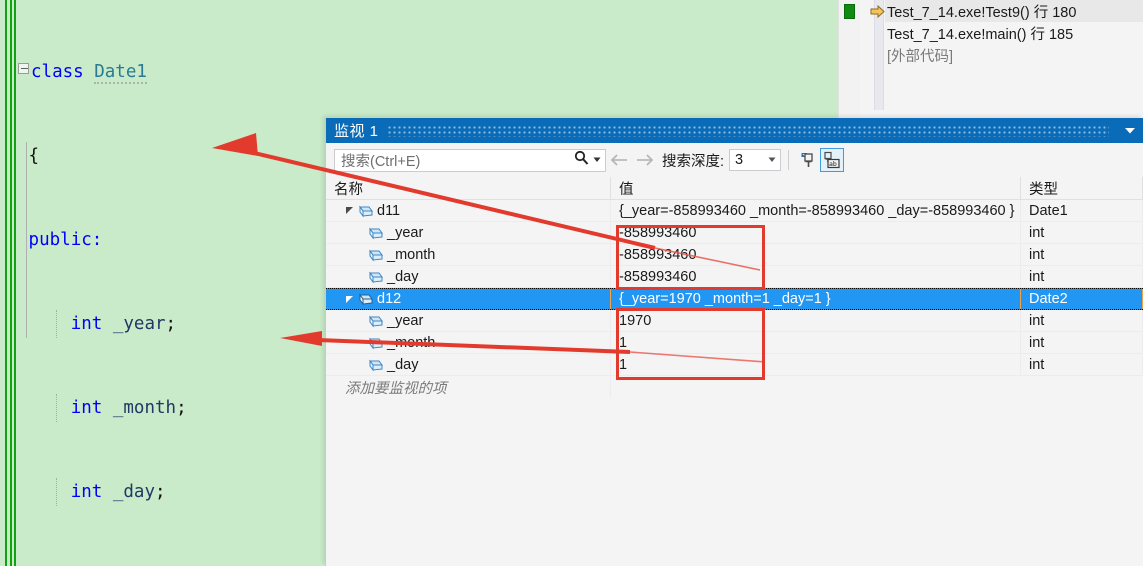 Image resolution: width=1143 pixels, height=566 pixels. What do you see at coordinates (133, 492) in the screenshot?
I see `field-day: _day` at bounding box center [133, 492].